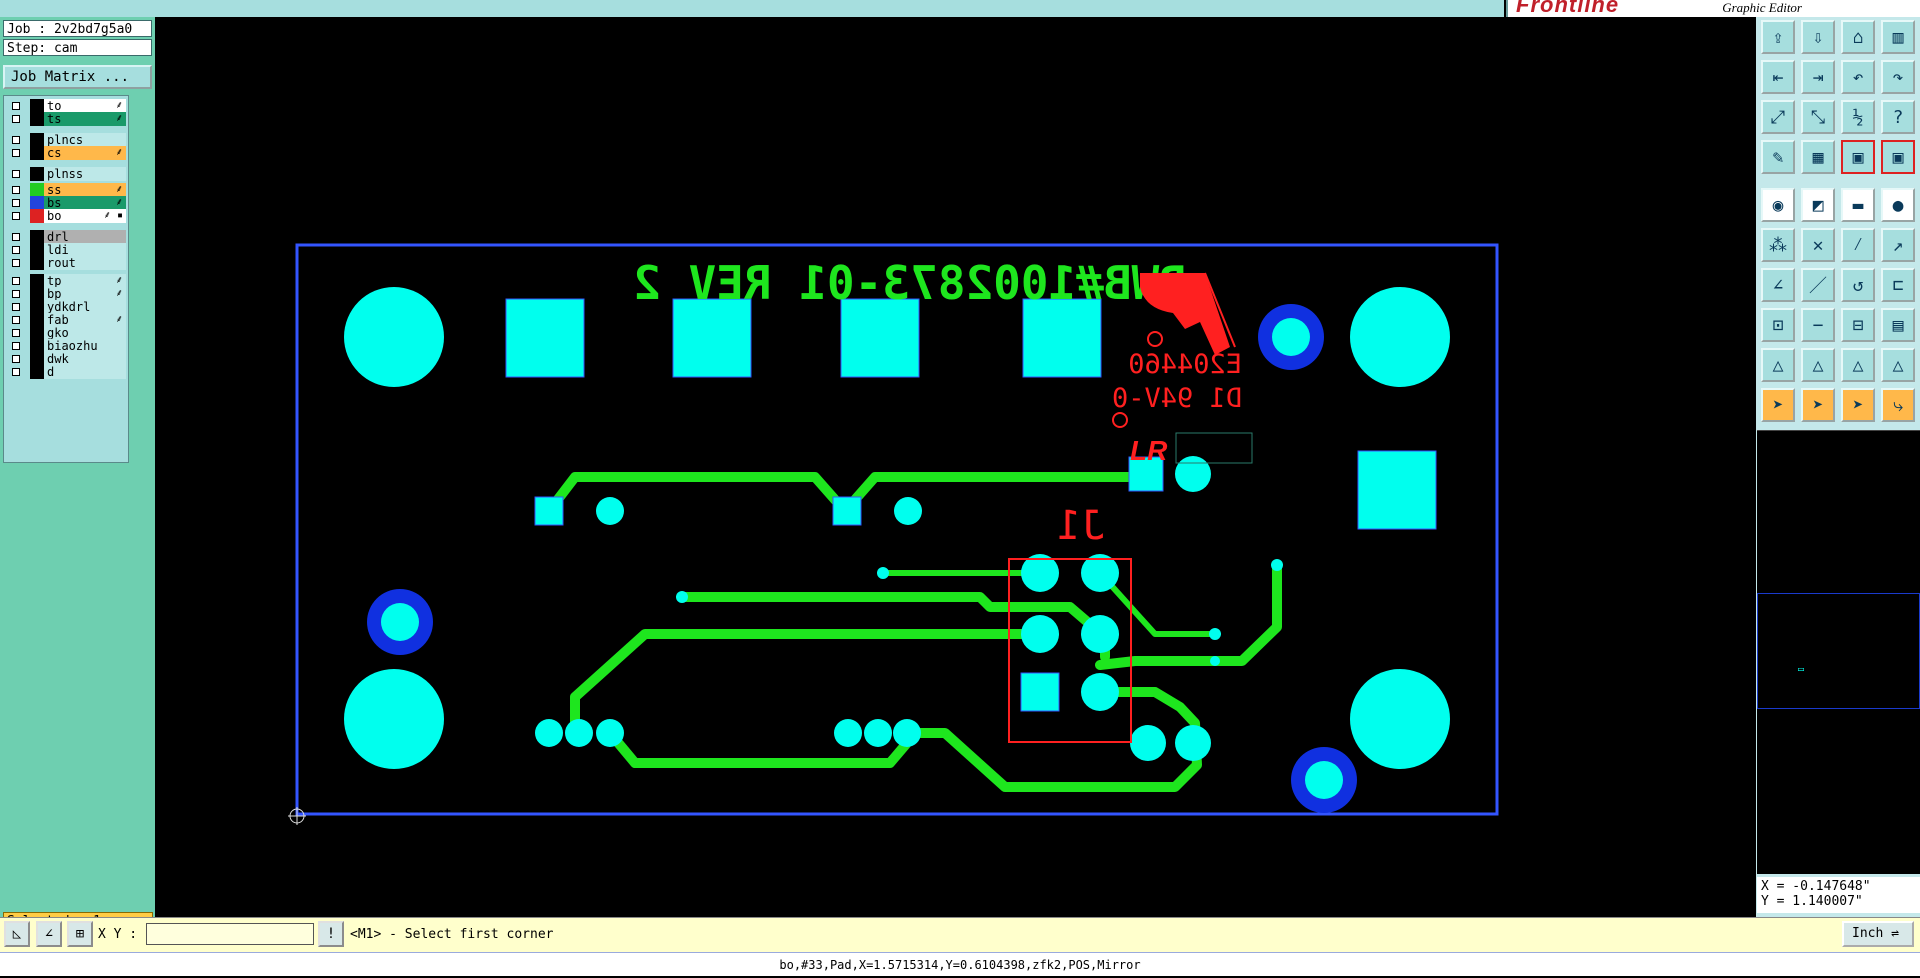  I want to click on zoom-fit-icon: ⤢, so click(1778, 117).